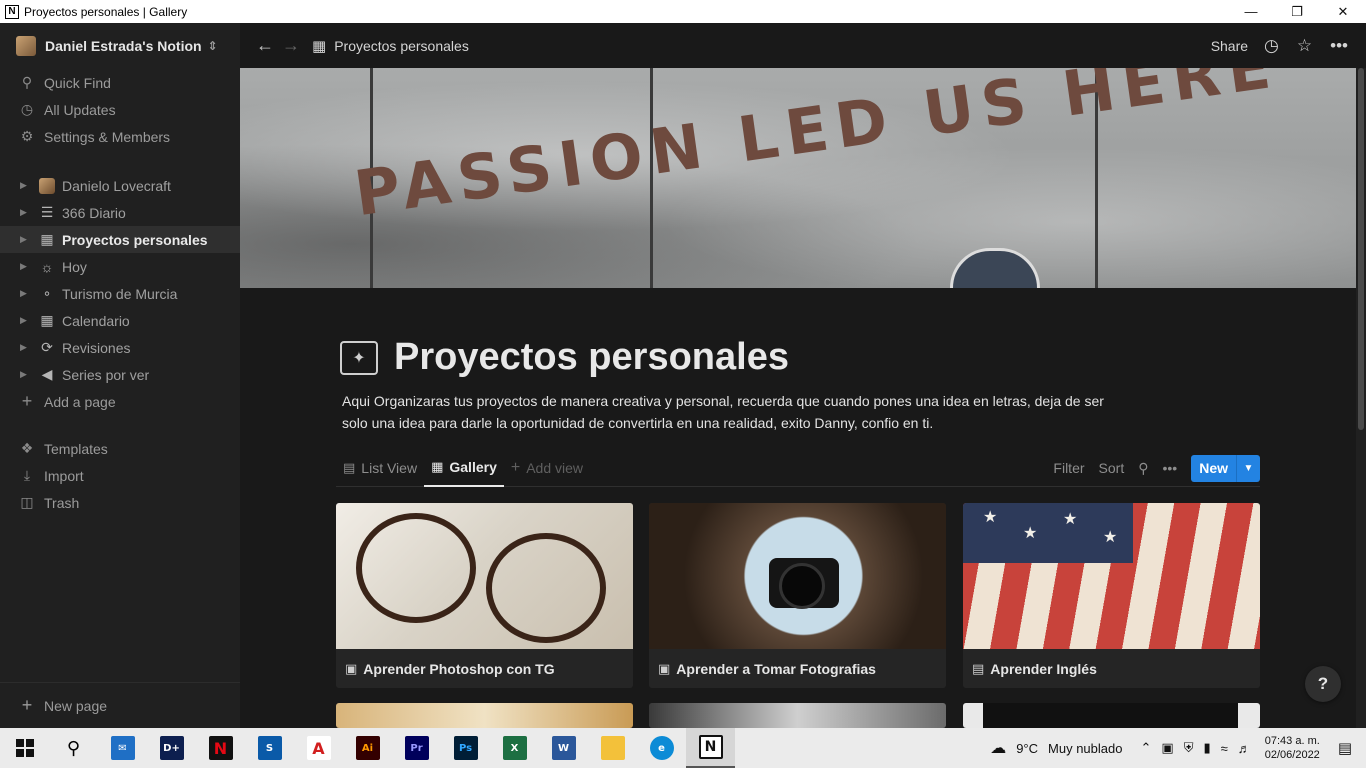 This screenshot has height=768, width=1366. Describe the element at coordinates (389, 468) in the screenshot. I see `tab-label: List View` at that location.